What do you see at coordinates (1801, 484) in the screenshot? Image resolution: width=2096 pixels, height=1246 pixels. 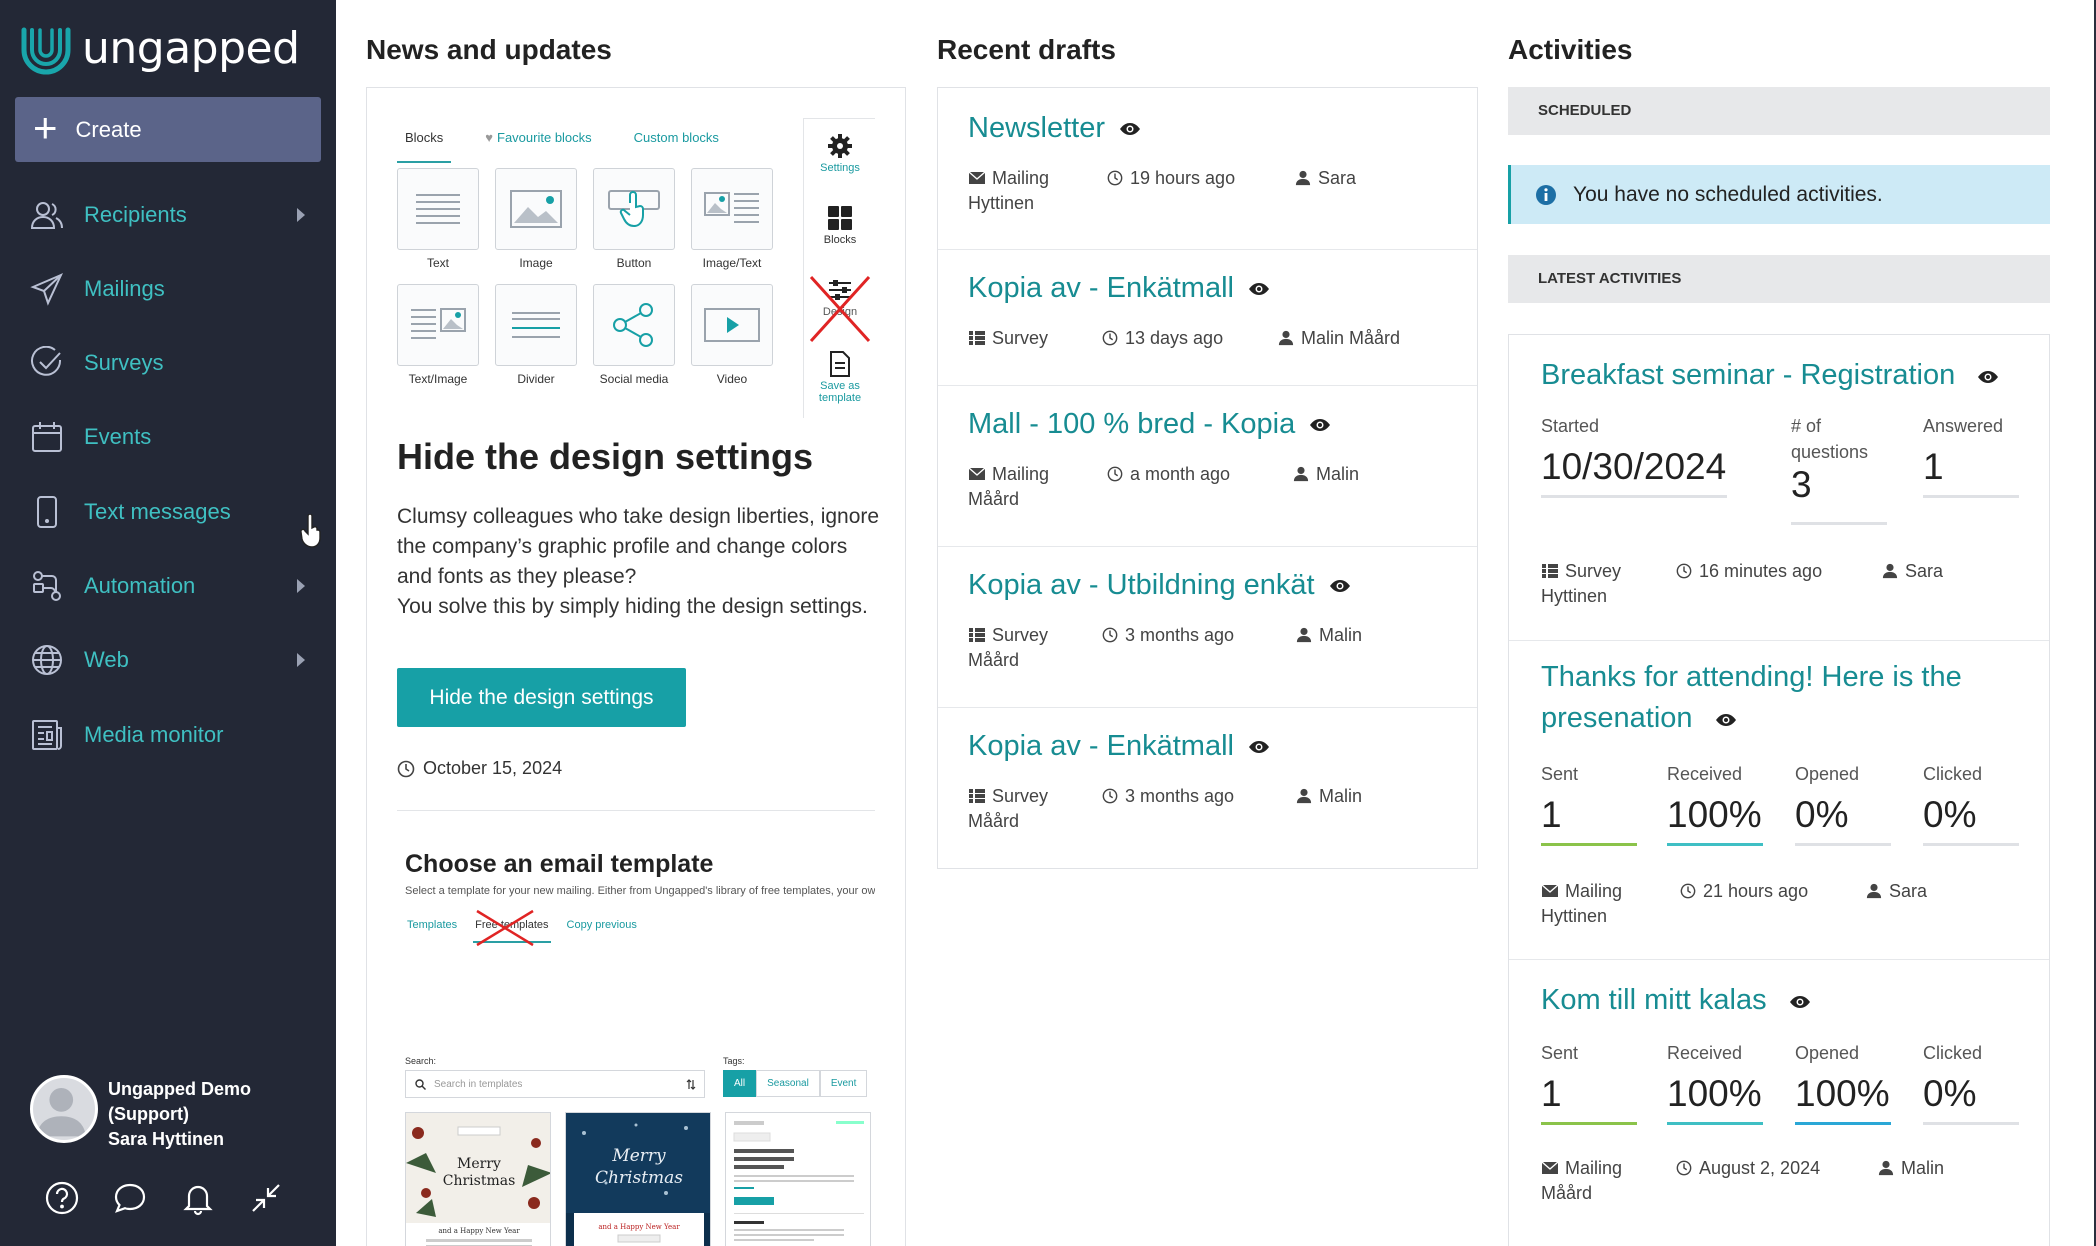 I see `stat-value: 3` at bounding box center [1801, 484].